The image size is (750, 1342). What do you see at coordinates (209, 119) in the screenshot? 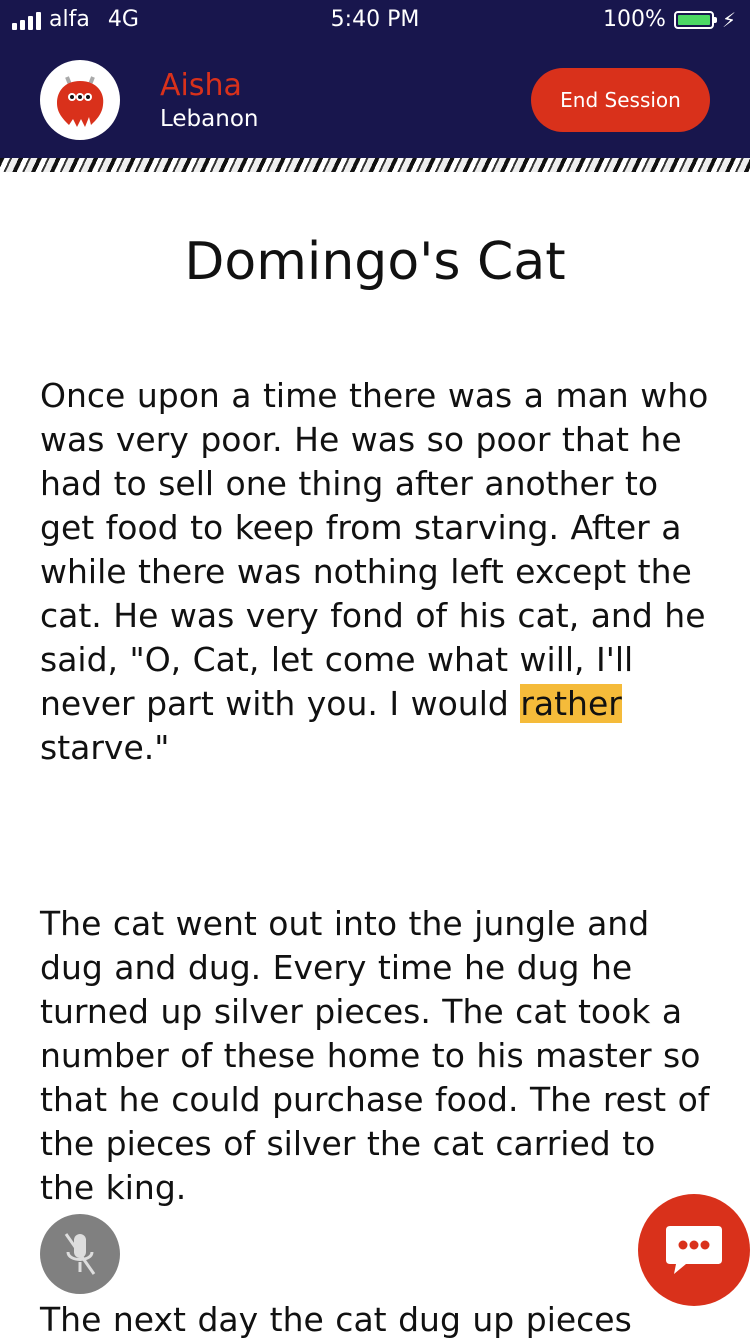
I see `user-country: Lebanon` at bounding box center [209, 119].